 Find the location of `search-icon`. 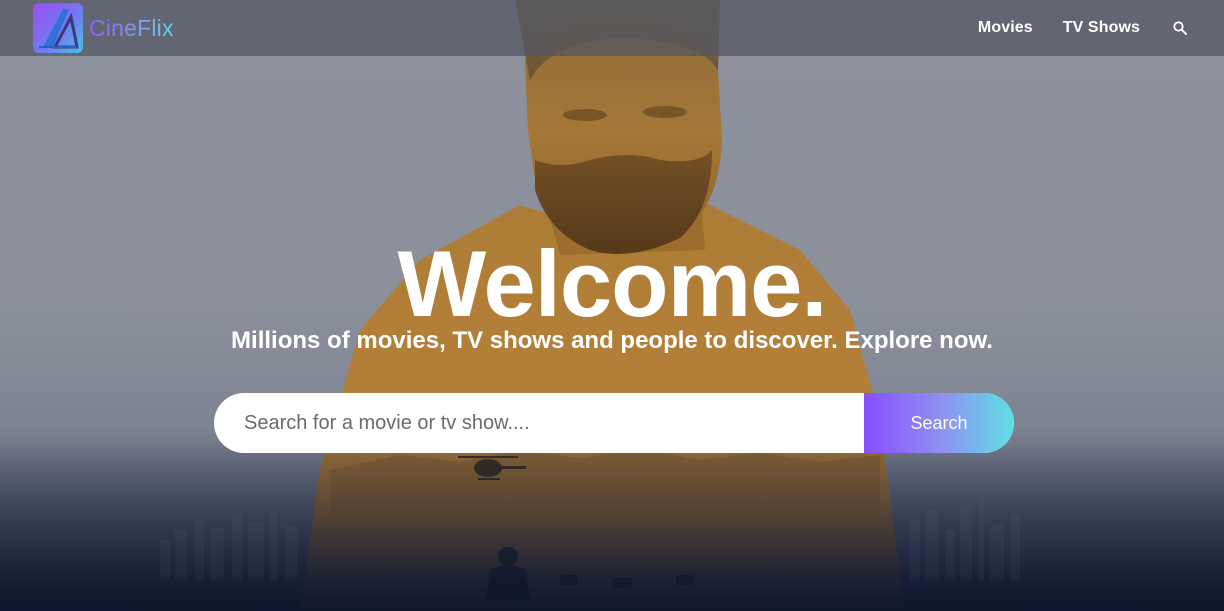

search-icon is located at coordinates (1180, 28).